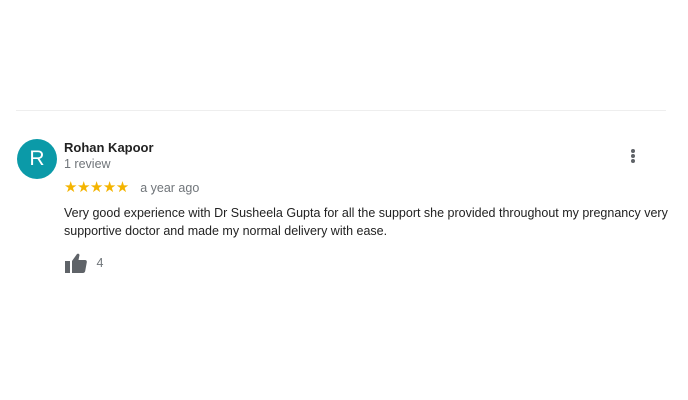 This screenshot has height=400, width=688. I want to click on more-options-button, so click(633, 156).